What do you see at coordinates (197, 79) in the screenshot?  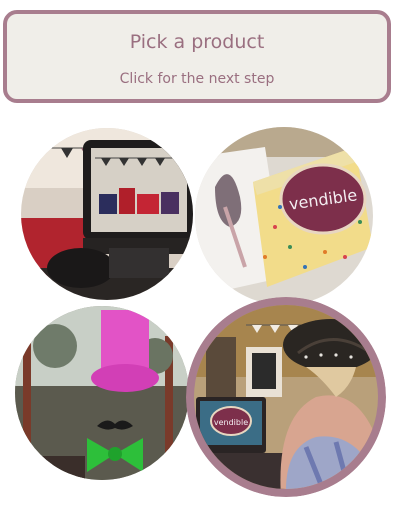 I see `banner-subtitle: Click for the next step` at bounding box center [197, 79].